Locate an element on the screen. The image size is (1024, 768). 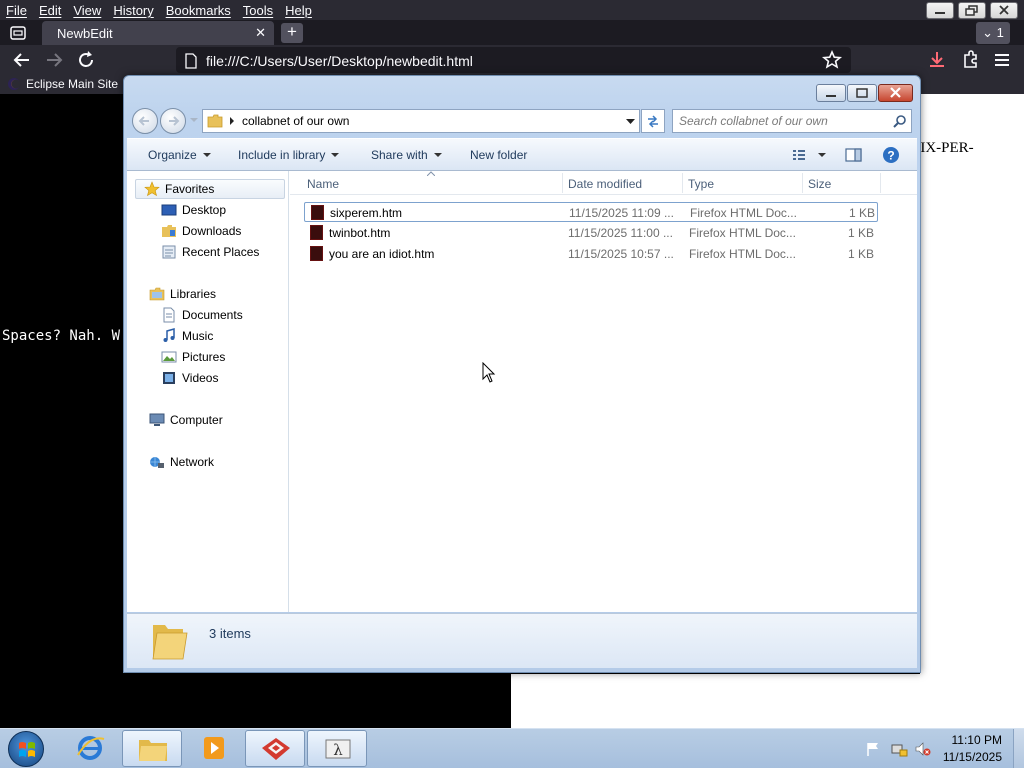
forward-arrow-icon is located at coordinates (54, 60).